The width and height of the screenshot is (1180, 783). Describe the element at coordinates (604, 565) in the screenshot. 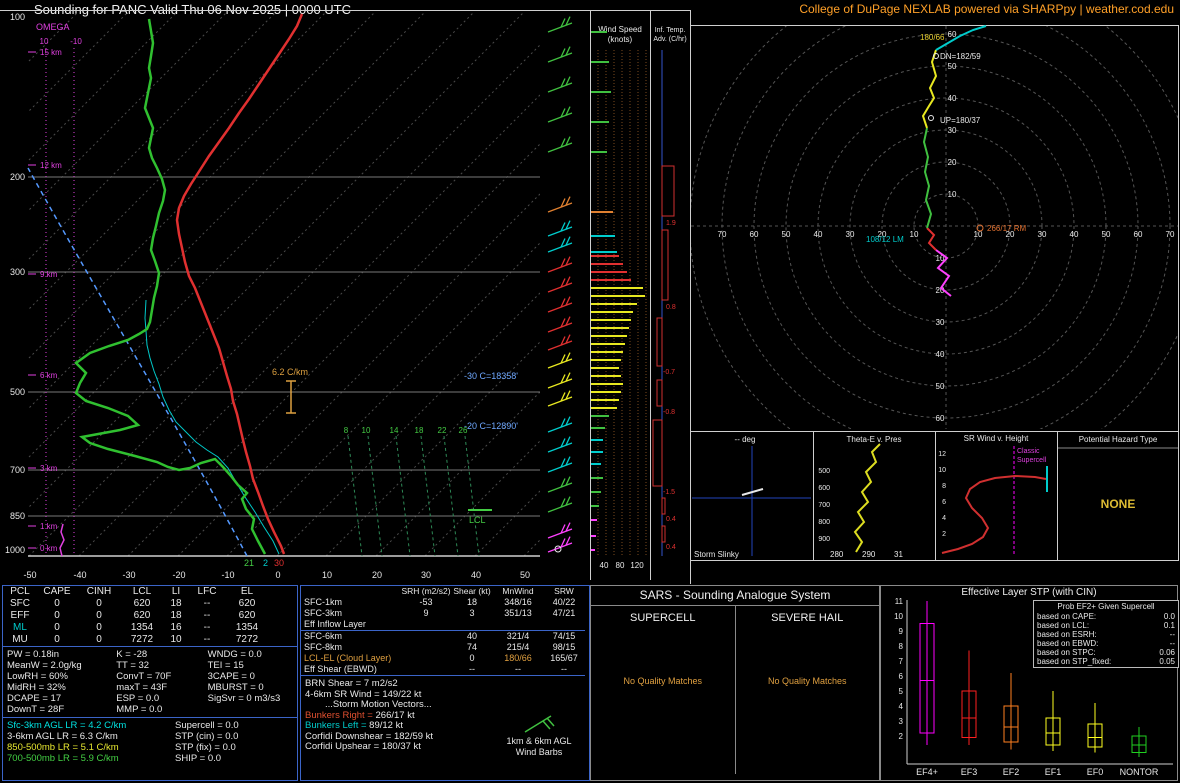

I see `wind-axis-label: 40` at that location.